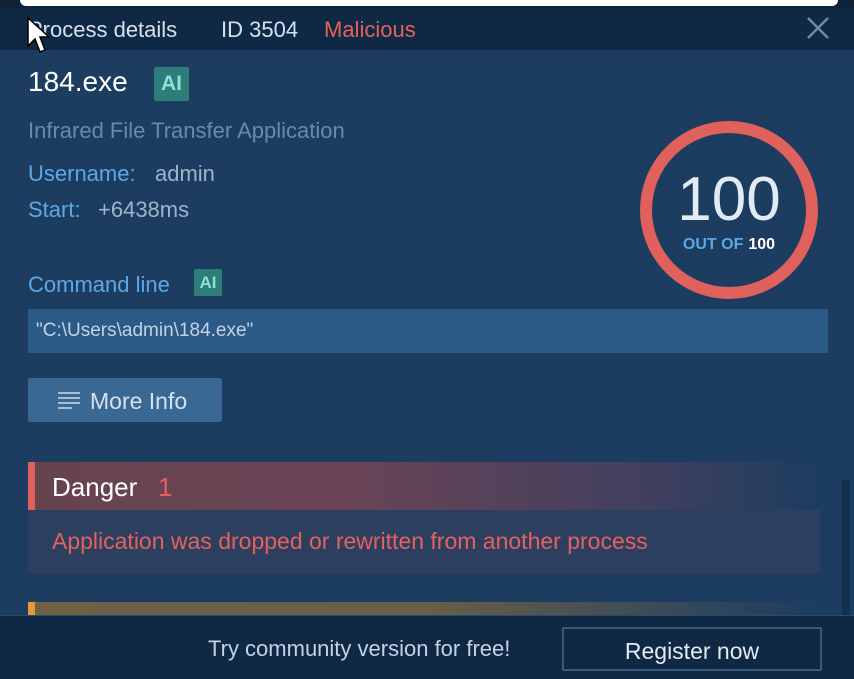 The height and width of the screenshot is (679, 854). Describe the element at coordinates (729, 244) in the screenshot. I see `score-out-of: OUT OF 100` at that location.